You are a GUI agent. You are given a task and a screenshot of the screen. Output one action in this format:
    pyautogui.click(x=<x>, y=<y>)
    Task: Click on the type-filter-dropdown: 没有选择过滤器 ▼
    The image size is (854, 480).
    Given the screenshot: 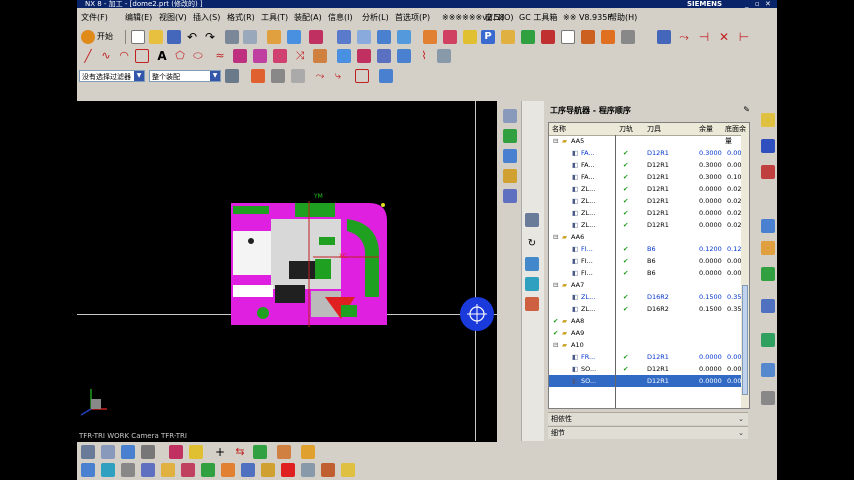 What is the action you would take?
    pyautogui.click(x=112, y=76)
    